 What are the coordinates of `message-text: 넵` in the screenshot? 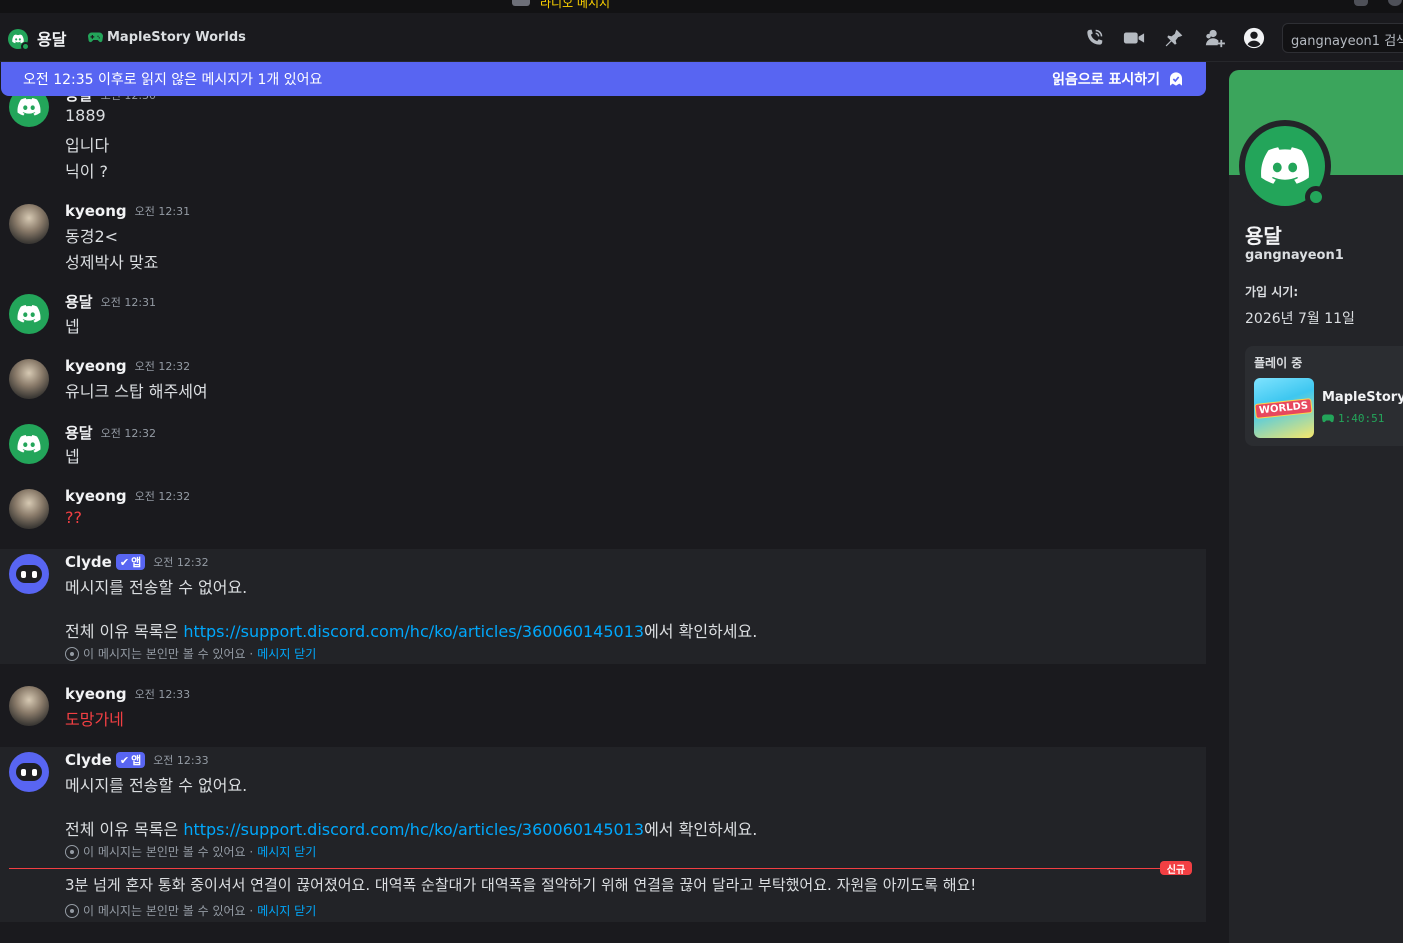 It's located at (72, 456).